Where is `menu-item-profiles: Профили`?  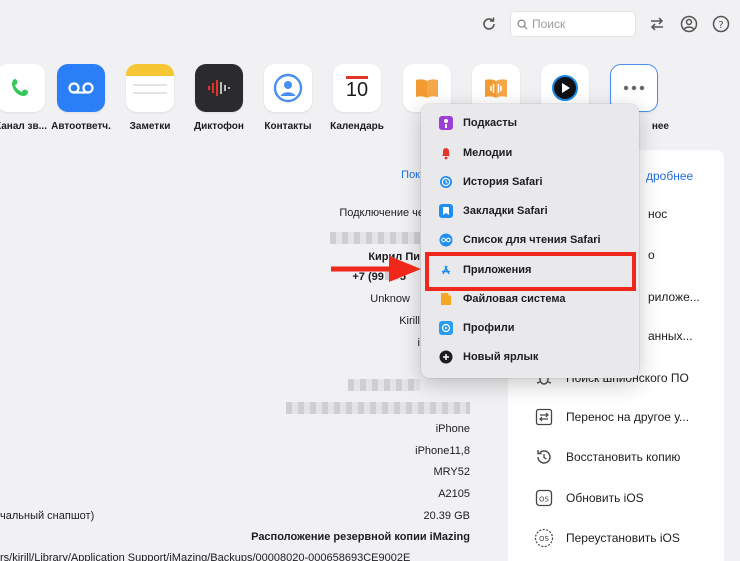 menu-item-profiles: Профили is located at coordinates (530, 327).